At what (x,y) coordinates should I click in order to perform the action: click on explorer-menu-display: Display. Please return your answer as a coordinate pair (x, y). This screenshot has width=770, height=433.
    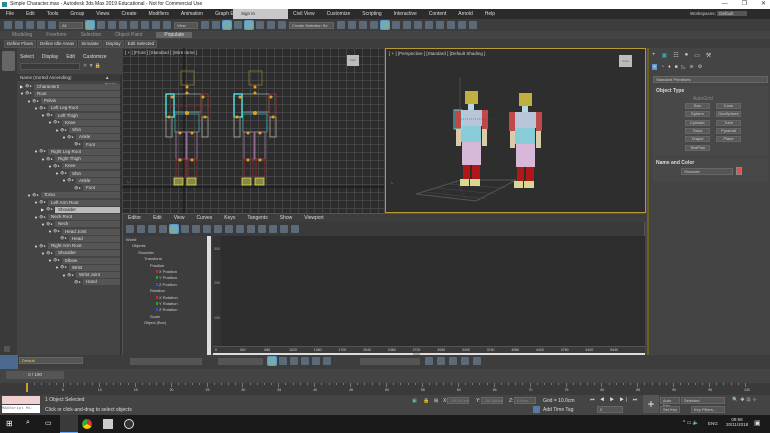
    Looking at the image, I should click on (50, 57).